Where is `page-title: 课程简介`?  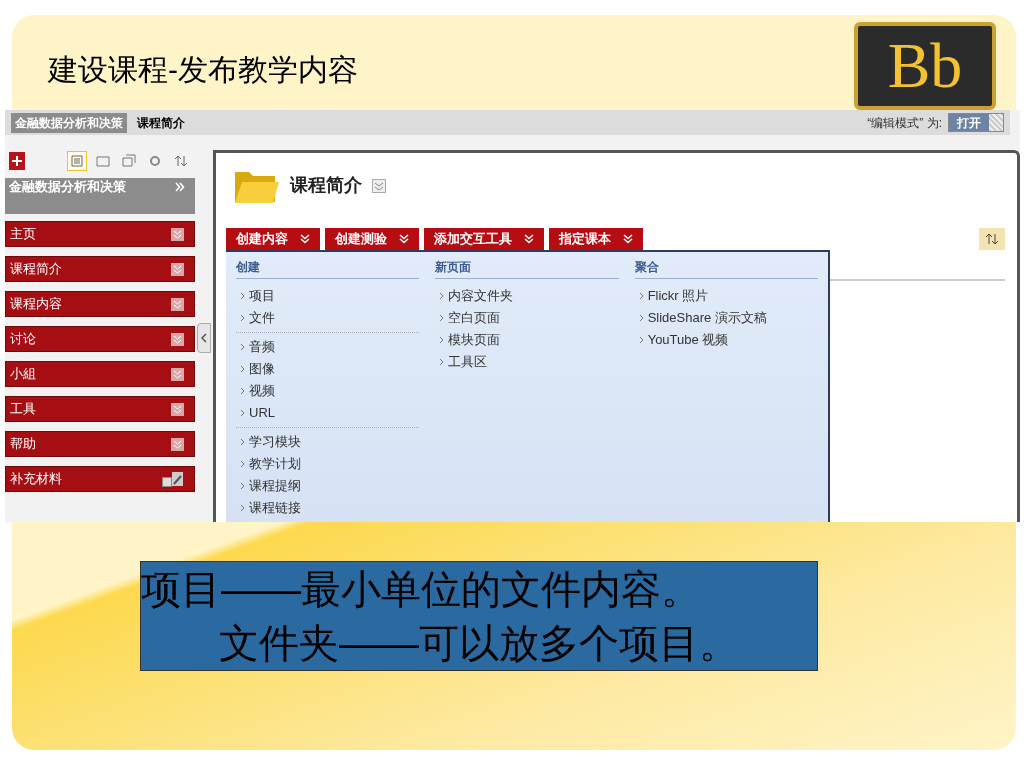 page-title: 课程简介 is located at coordinates (326, 185).